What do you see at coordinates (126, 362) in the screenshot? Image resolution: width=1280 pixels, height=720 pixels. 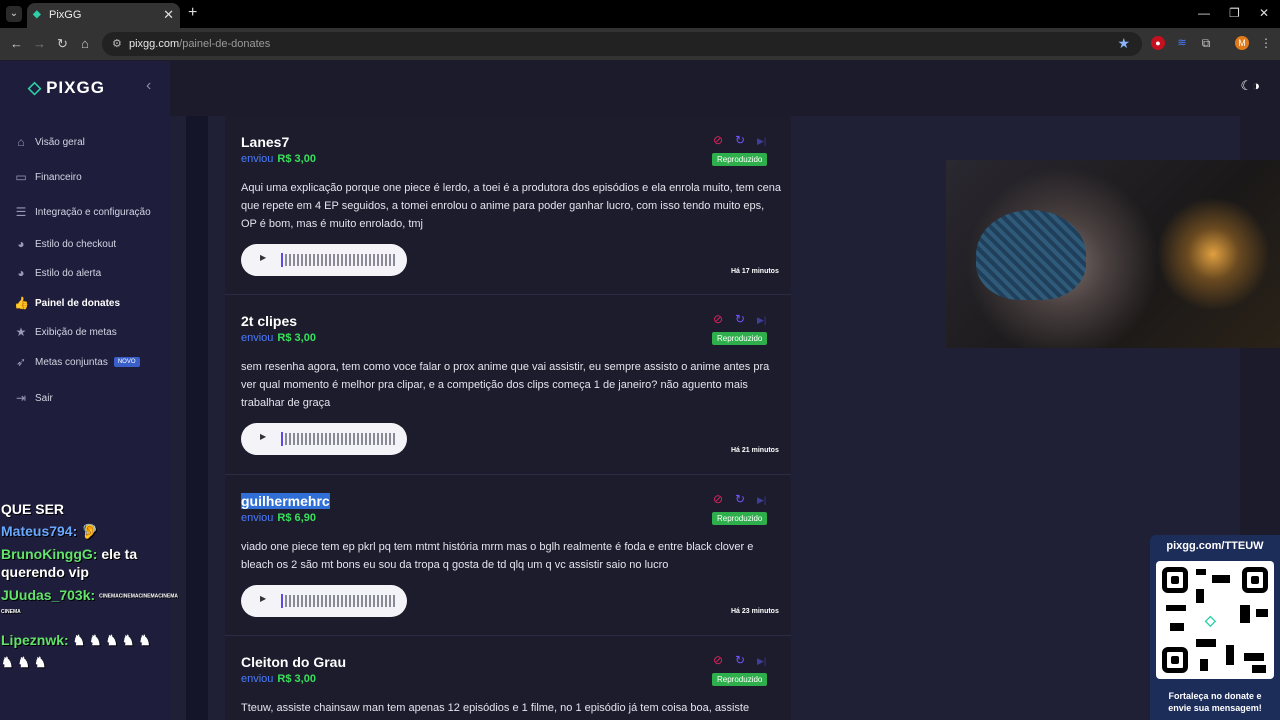 I see `new-badge: NOVO` at bounding box center [126, 362].